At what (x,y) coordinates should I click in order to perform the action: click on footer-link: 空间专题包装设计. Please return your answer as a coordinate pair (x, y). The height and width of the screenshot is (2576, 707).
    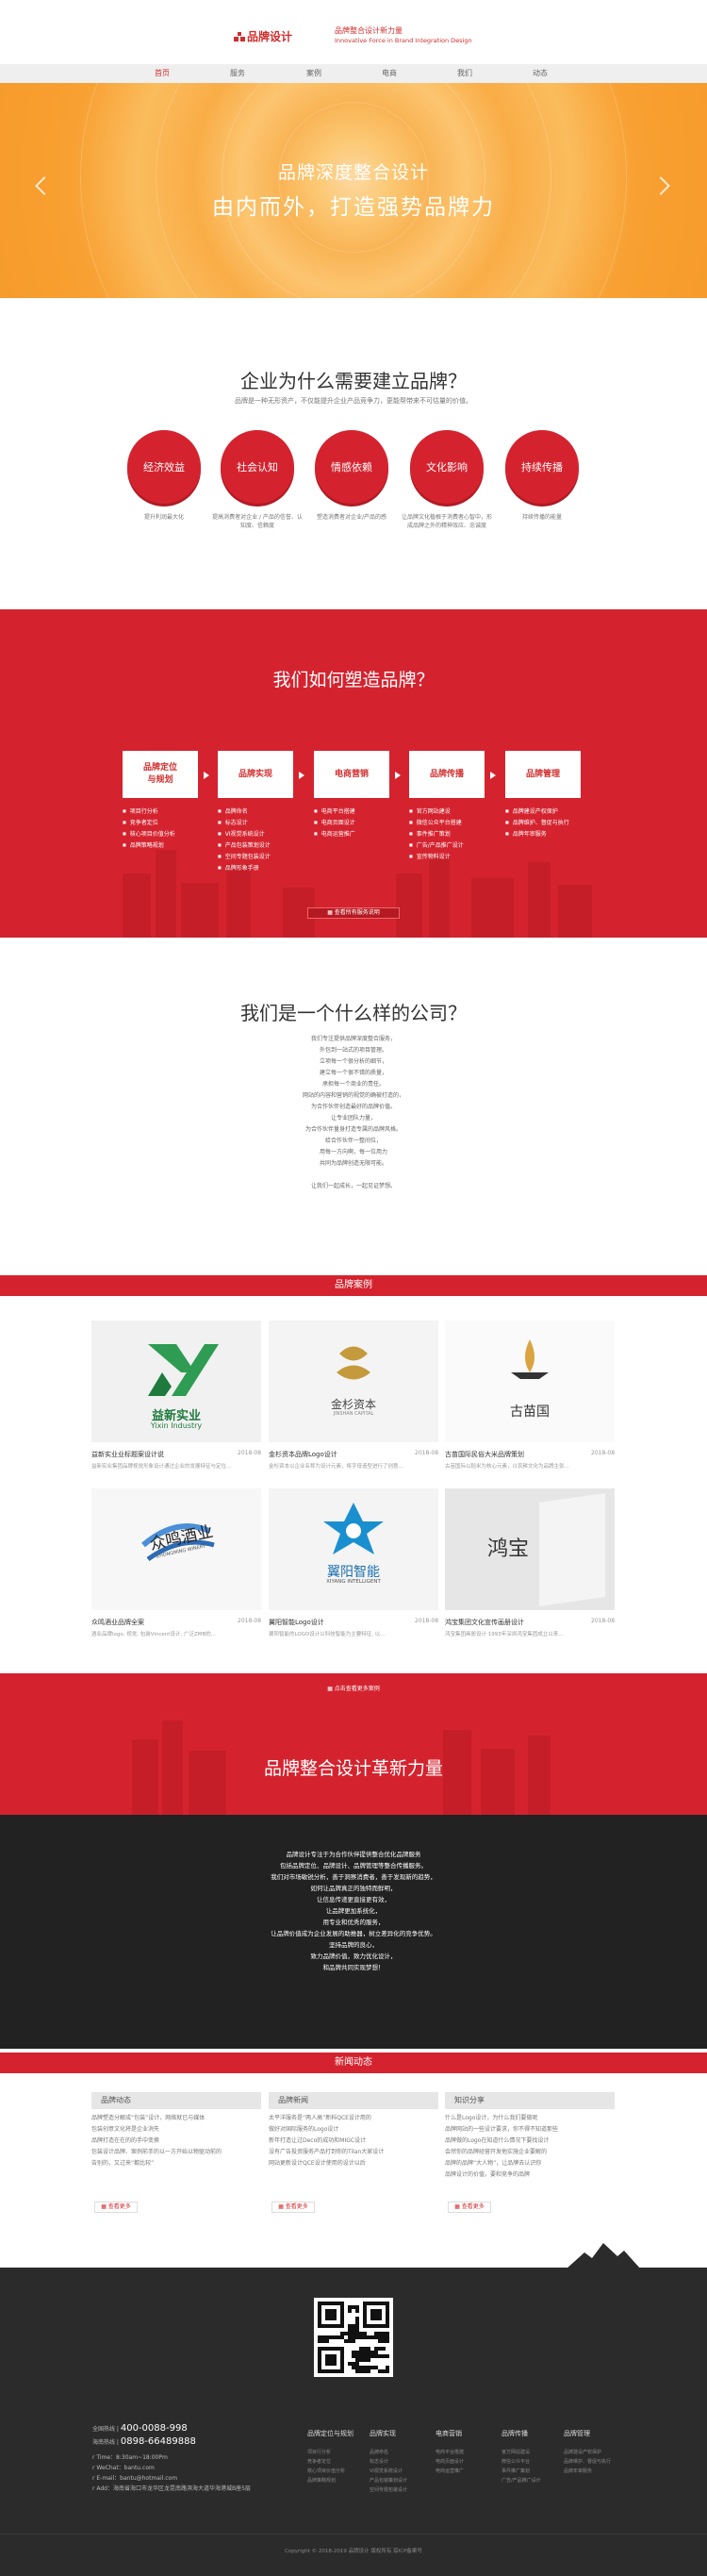
    Looking at the image, I should click on (403, 2490).